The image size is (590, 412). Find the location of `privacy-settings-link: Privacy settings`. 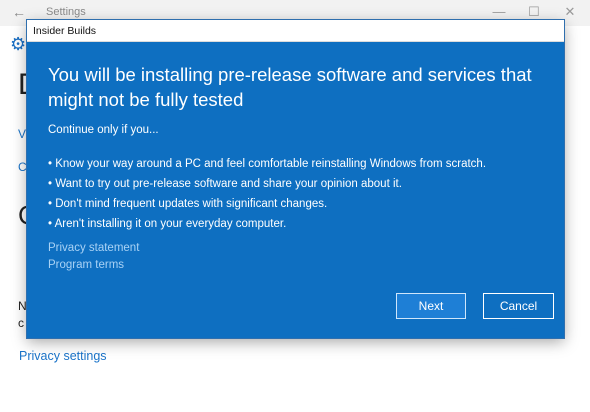

privacy-settings-link: Privacy settings is located at coordinates (63, 356).